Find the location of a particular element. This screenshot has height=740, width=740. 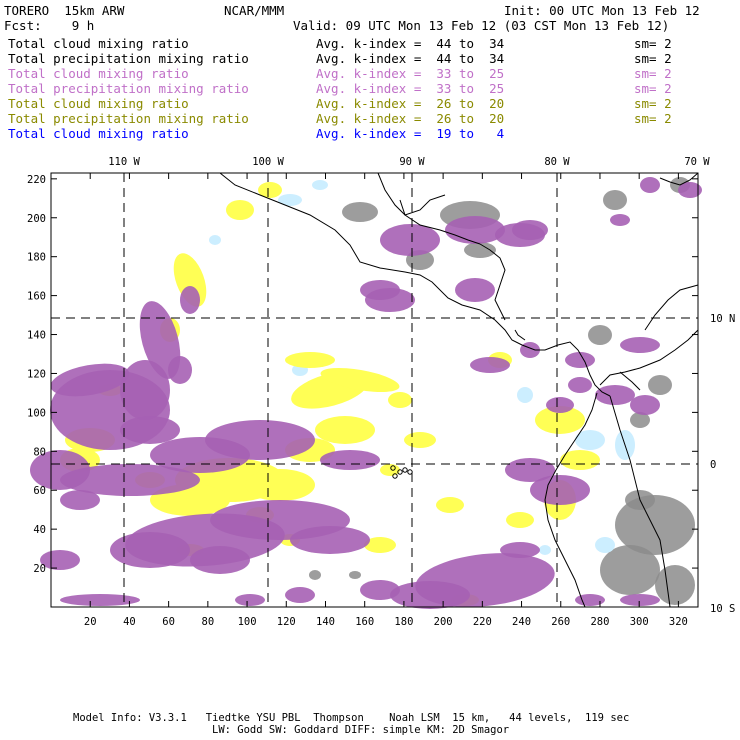

latitude-label: 10 S is located at coordinates (722, 609).